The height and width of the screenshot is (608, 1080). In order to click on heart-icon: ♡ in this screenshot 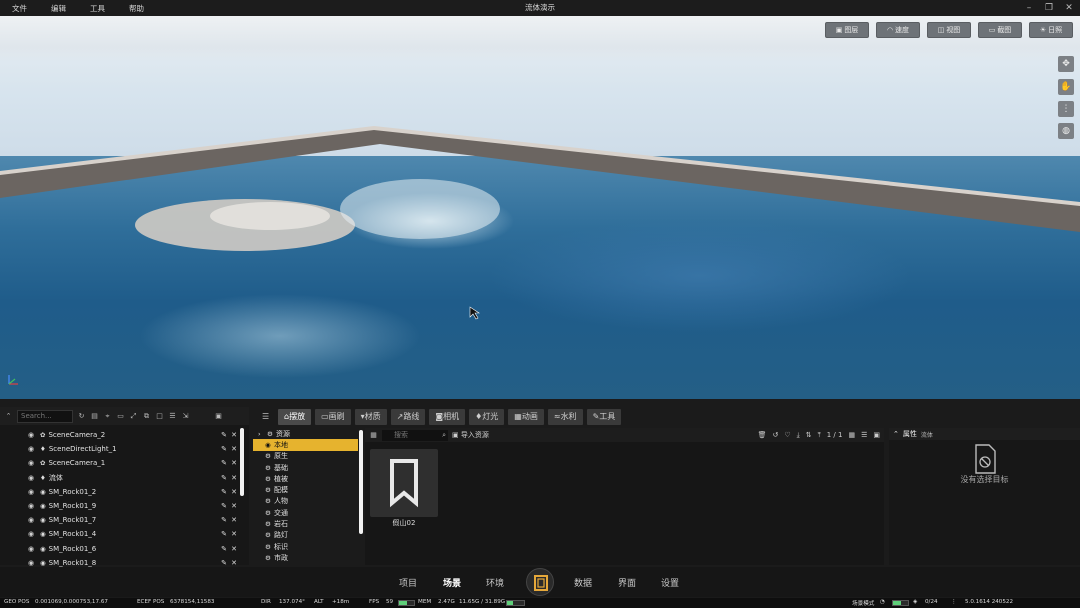, I will do `click(787, 435)`.